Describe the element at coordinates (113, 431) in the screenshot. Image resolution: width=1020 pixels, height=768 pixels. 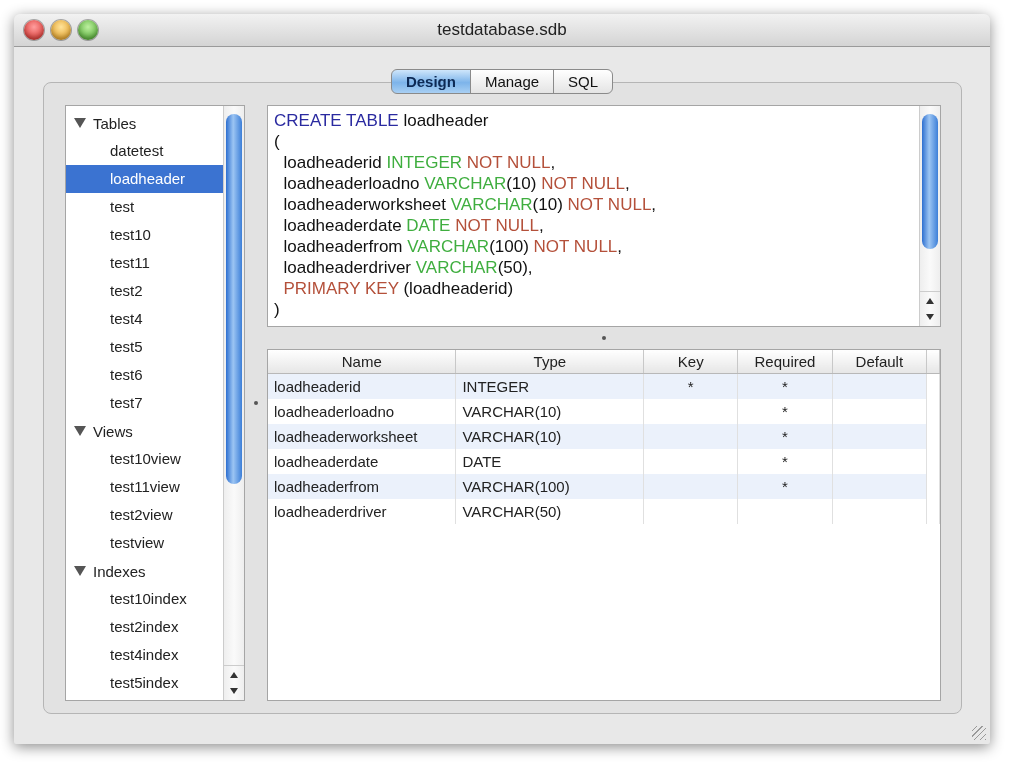
I see `group-label: Views` at that location.